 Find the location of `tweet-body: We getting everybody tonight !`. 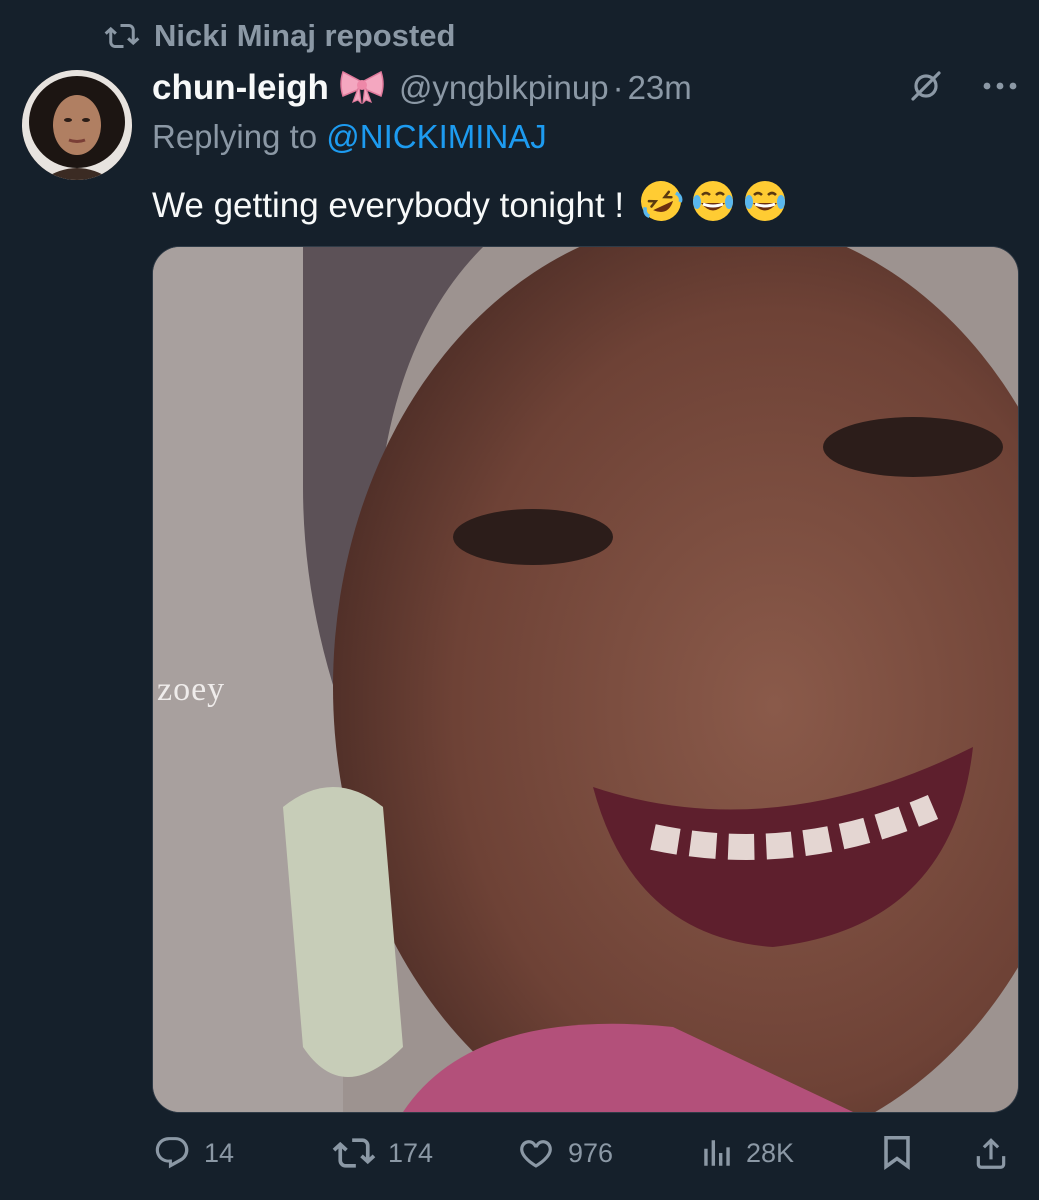

tweet-body: We getting everybody tonight ! is located at coordinates (470, 205).